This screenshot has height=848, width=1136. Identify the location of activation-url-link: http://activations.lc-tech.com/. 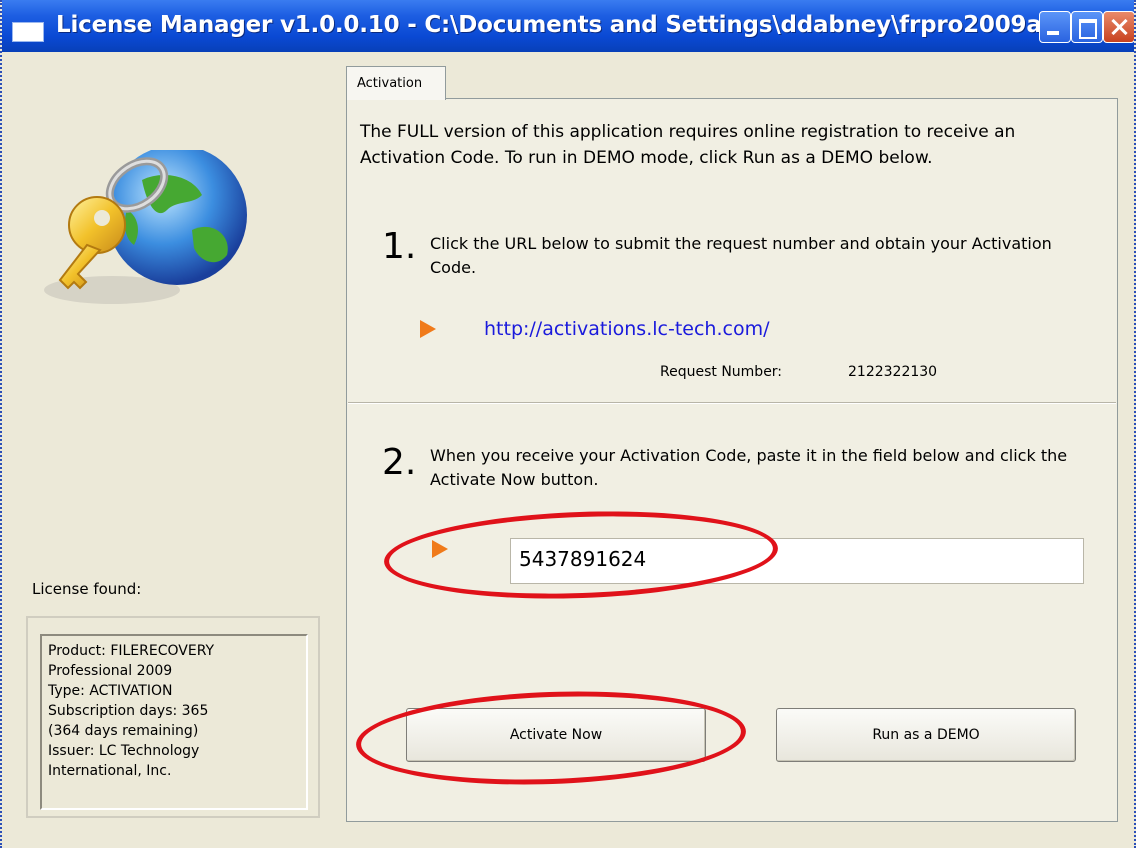
(626, 329).